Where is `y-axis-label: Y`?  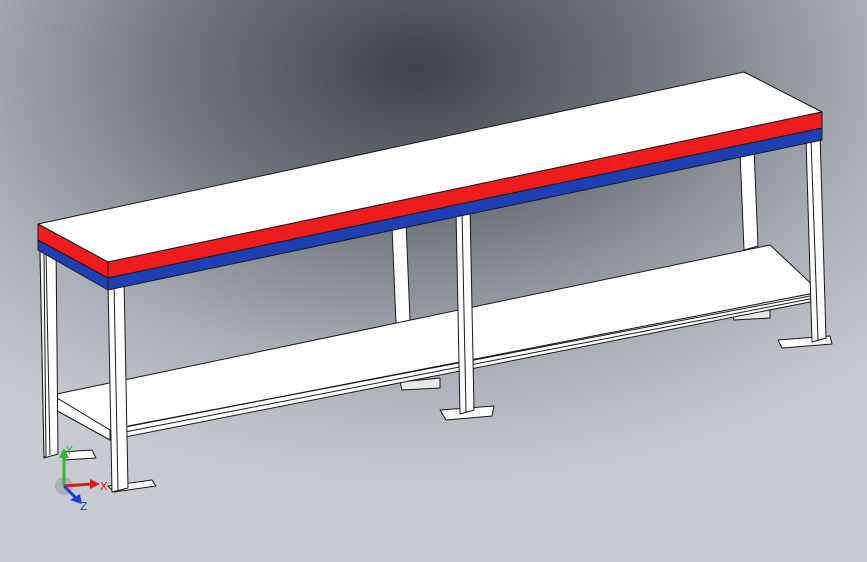
y-axis-label: Y is located at coordinates (69, 450).